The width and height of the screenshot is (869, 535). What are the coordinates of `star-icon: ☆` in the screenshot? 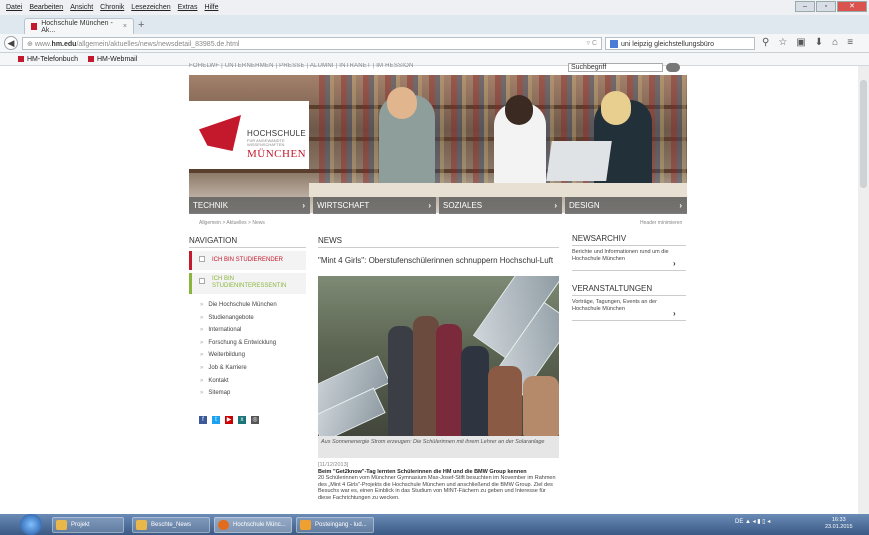 It's located at (782, 42).